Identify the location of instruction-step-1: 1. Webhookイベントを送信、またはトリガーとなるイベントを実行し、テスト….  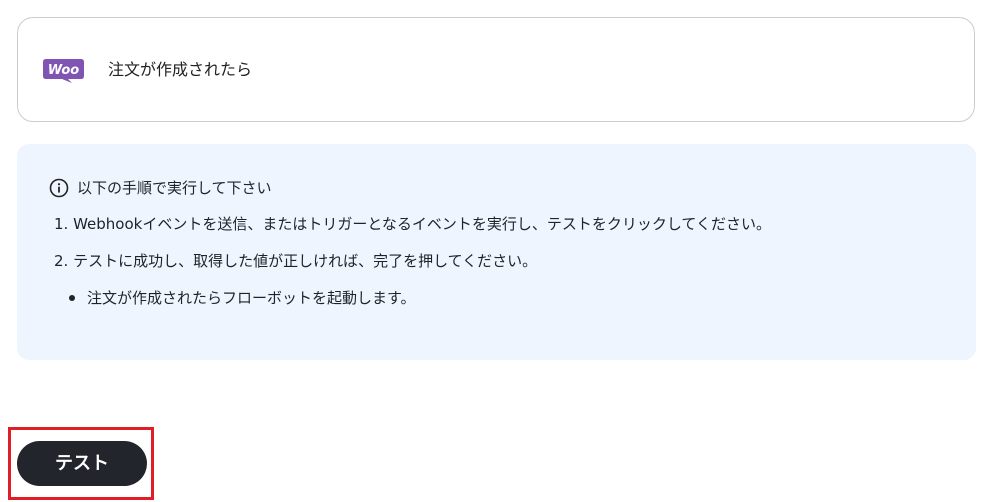
(412, 224).